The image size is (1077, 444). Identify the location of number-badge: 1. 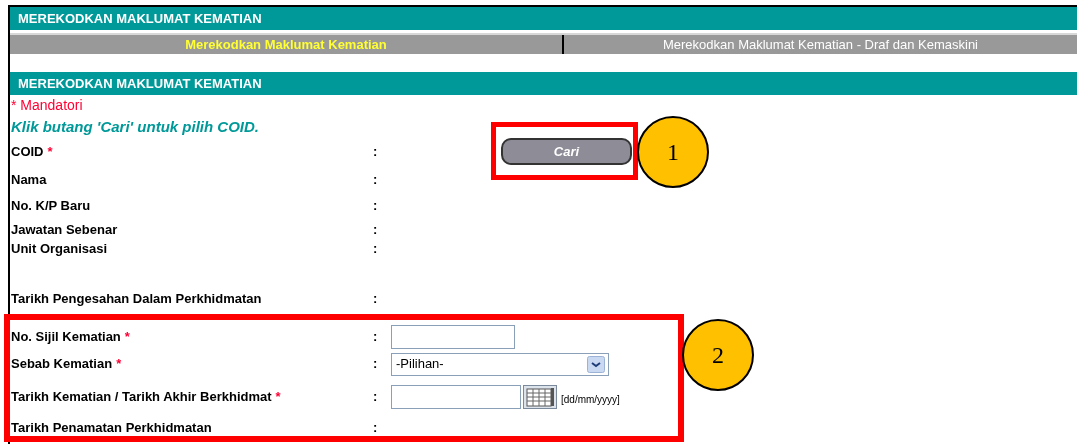
(673, 152).